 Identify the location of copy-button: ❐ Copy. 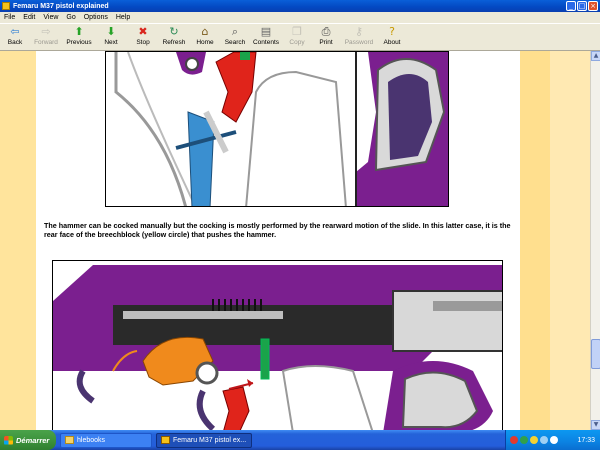
(297, 37).